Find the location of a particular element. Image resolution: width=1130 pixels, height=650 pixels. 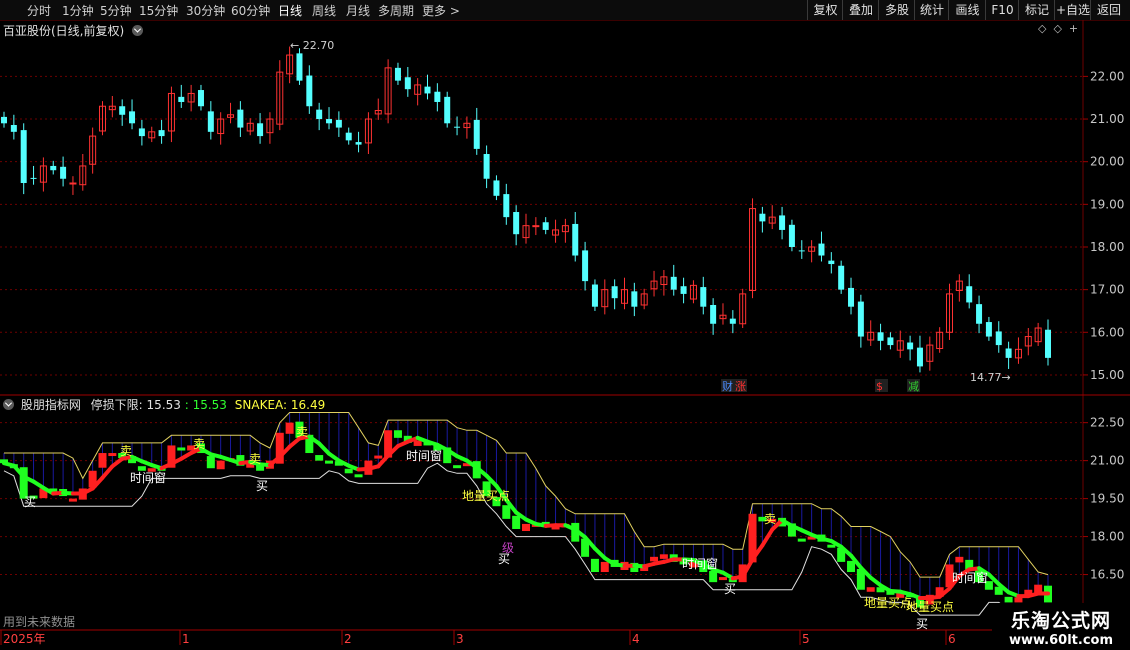

param3-value: 16.49 is located at coordinates (308, 405).